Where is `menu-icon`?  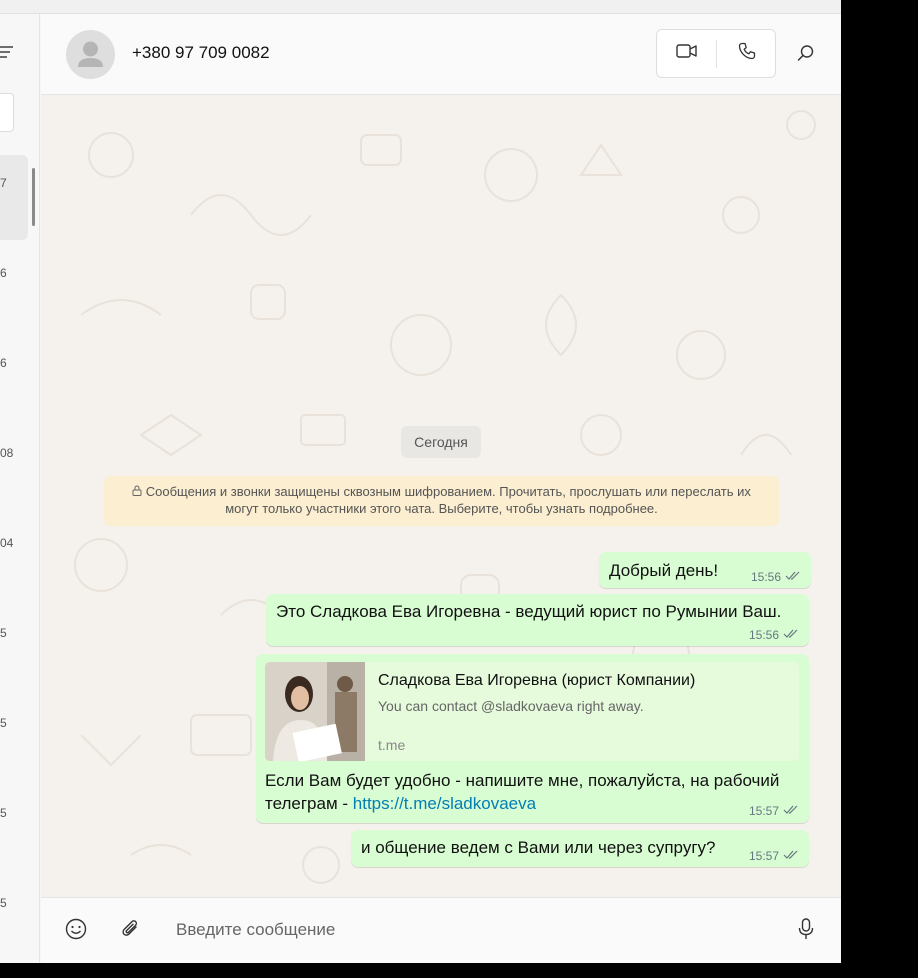
menu-icon is located at coordinates (7, 54).